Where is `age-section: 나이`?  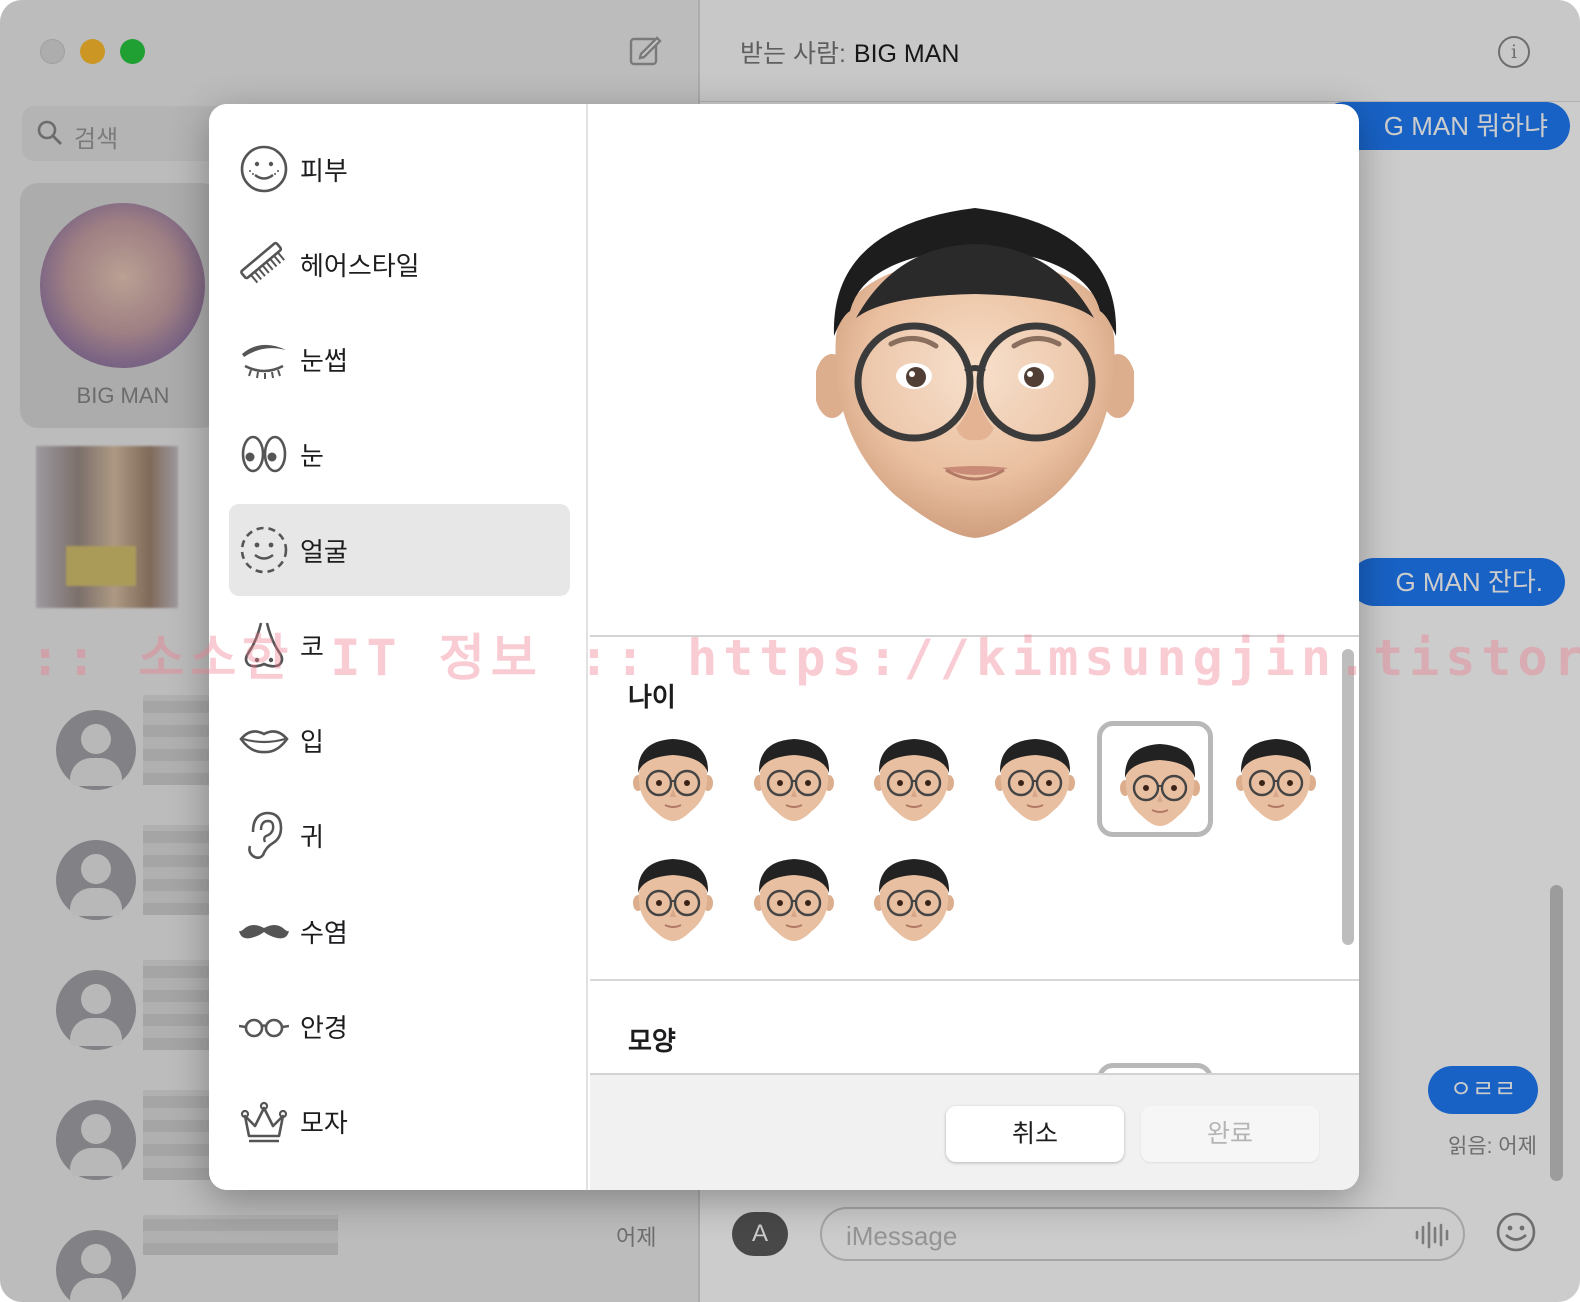 age-section: 나이 is located at coordinates (974, 810).